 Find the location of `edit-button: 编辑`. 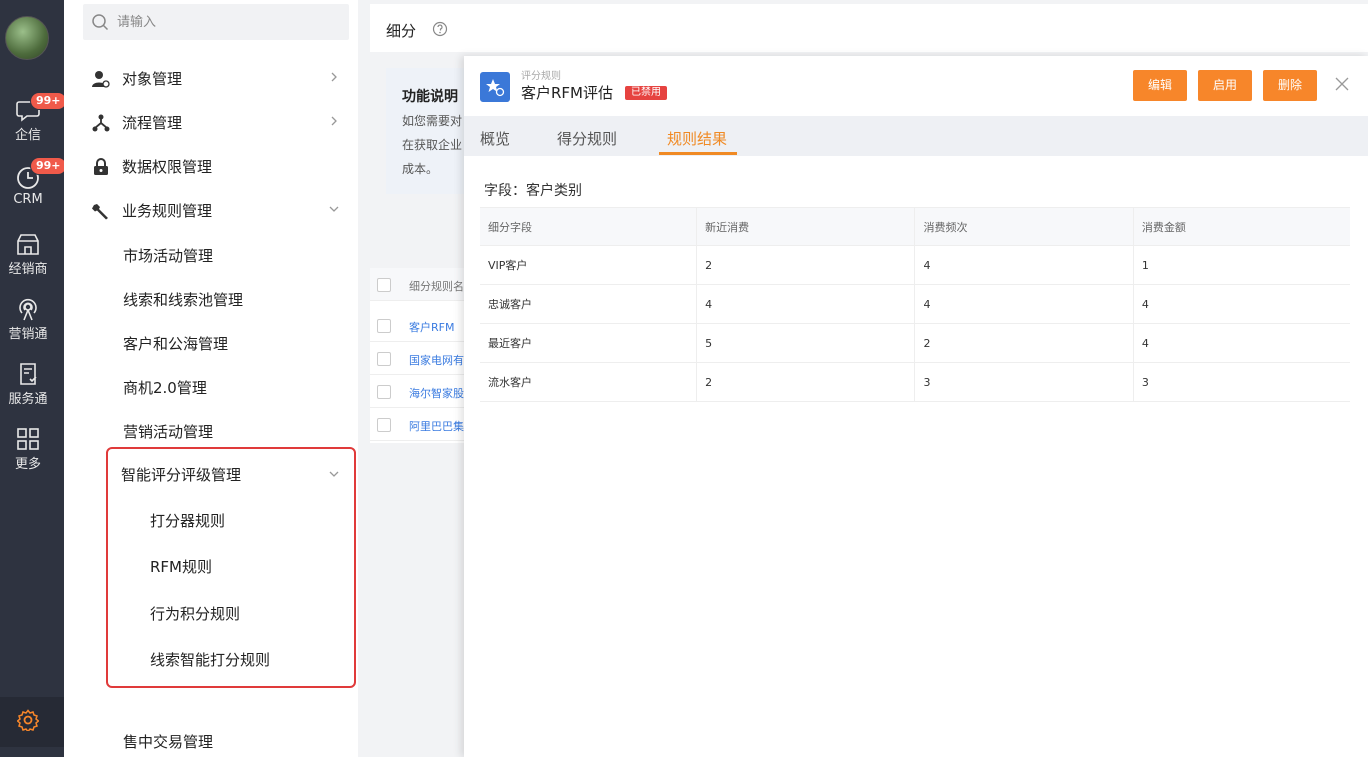

edit-button: 编辑 is located at coordinates (1160, 85).